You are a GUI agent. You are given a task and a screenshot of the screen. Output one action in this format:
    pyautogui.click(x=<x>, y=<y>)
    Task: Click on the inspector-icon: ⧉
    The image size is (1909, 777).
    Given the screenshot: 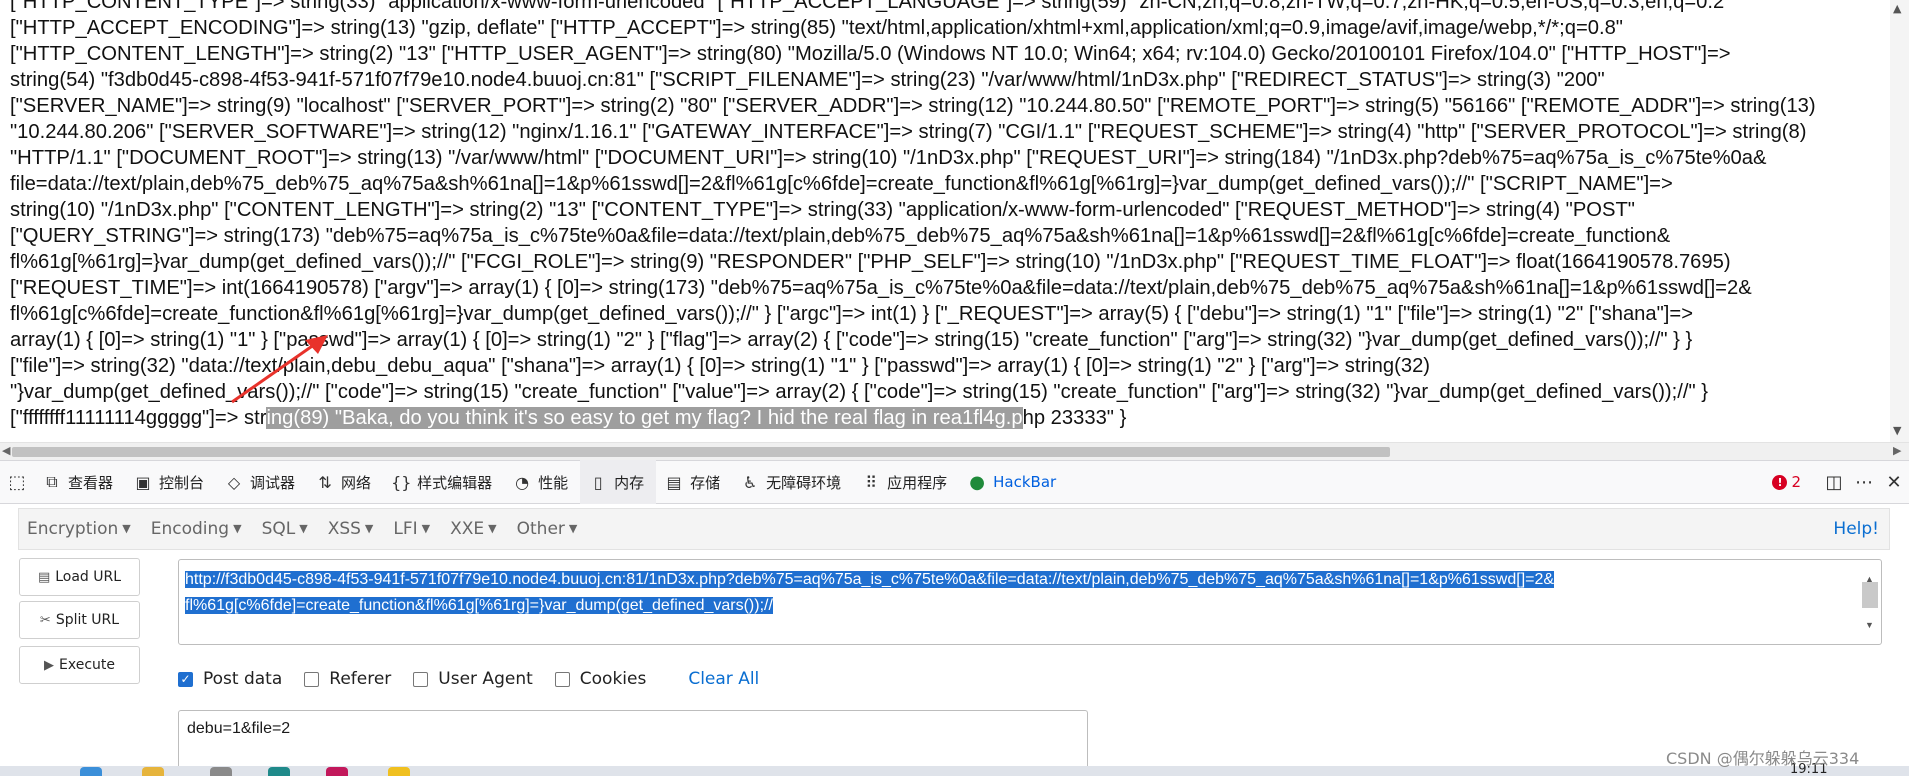 What is the action you would take?
    pyautogui.click(x=52, y=481)
    